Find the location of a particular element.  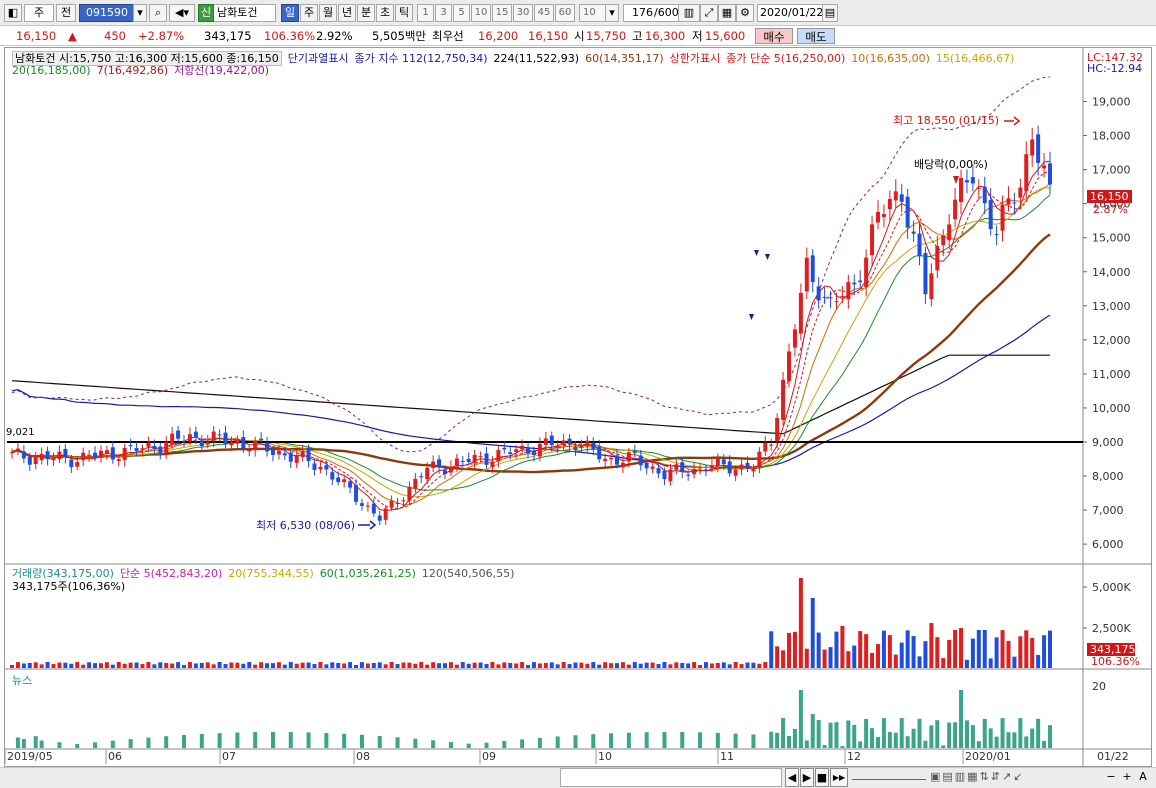

zoom-slider is located at coordinates (889, 774).